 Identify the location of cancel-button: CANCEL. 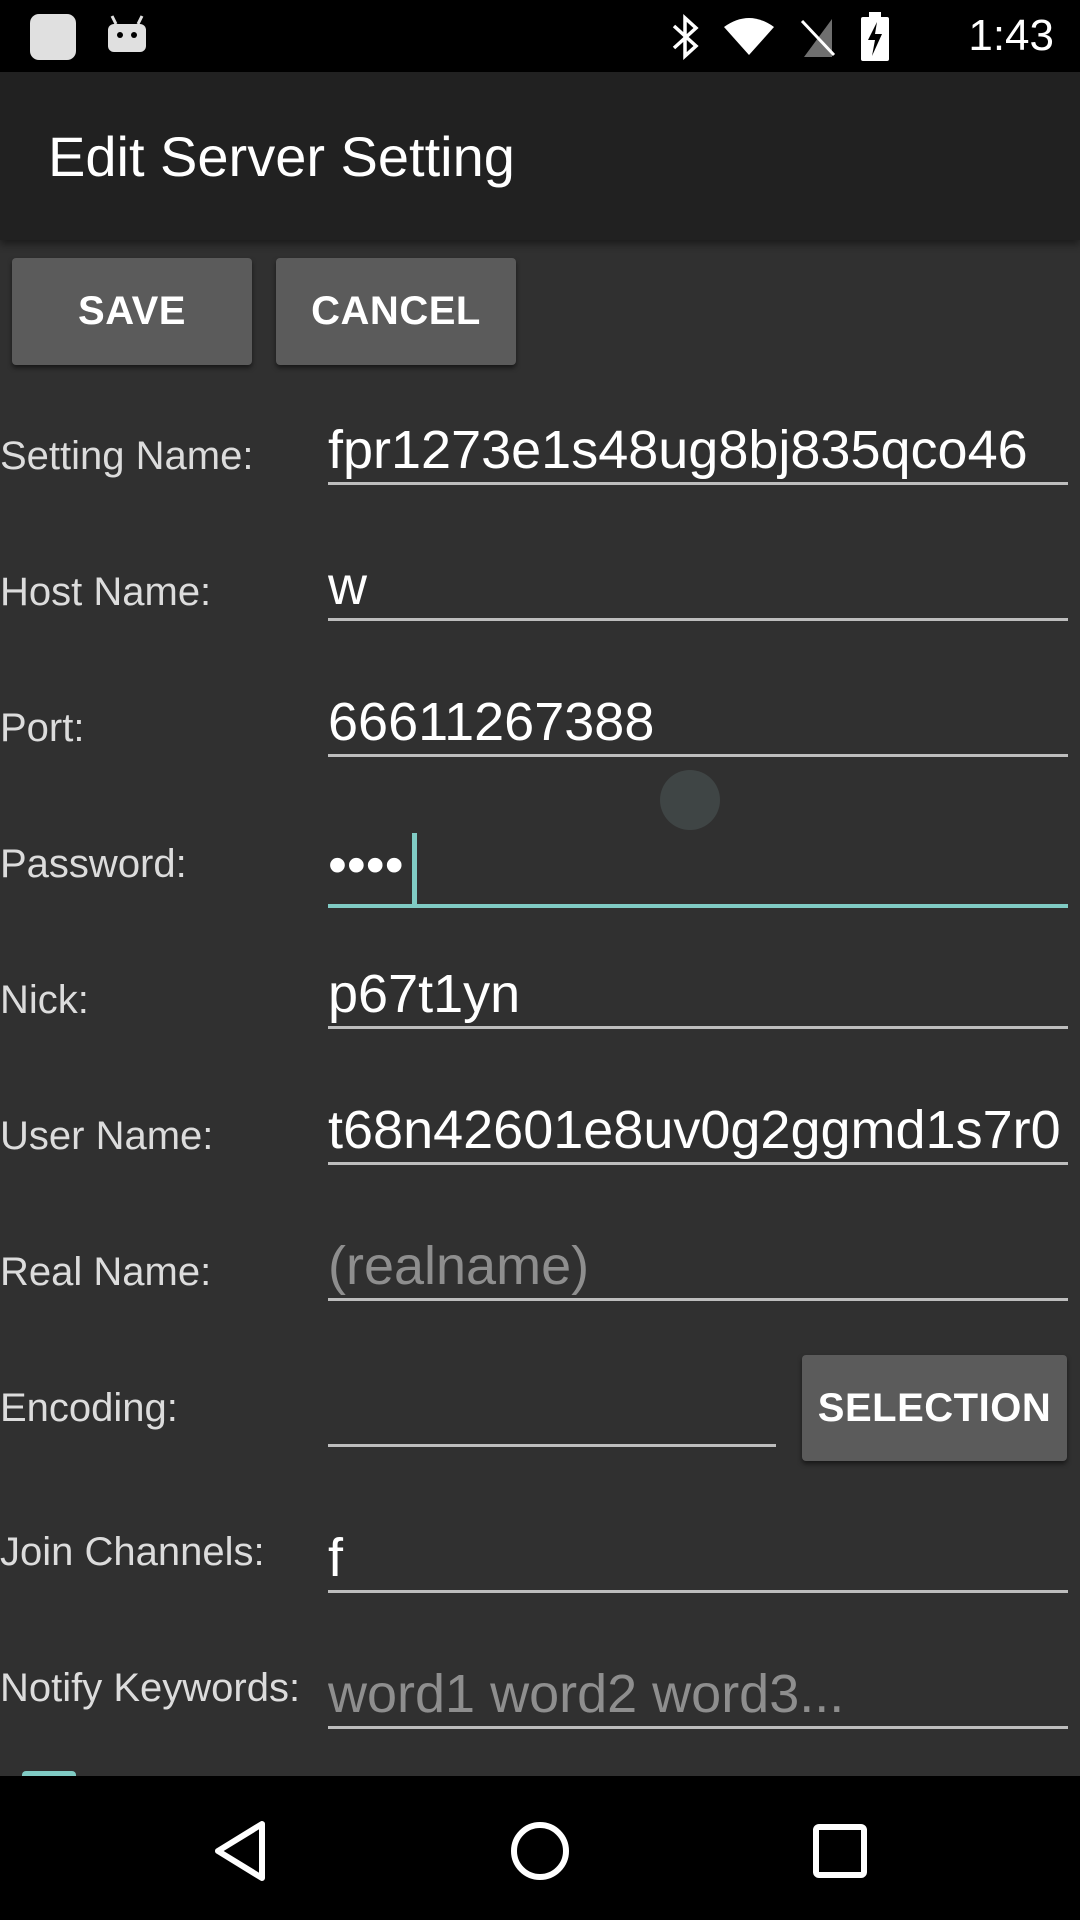
(396, 311).